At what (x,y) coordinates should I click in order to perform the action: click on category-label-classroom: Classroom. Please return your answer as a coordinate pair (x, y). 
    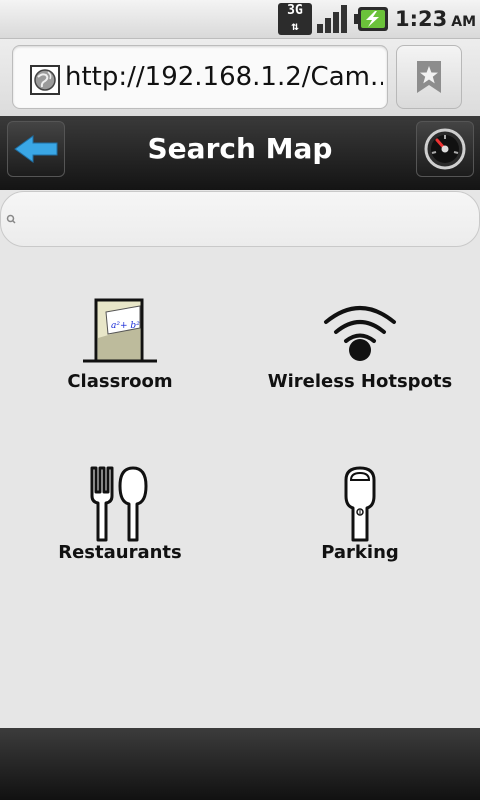
    Looking at the image, I should click on (120, 381).